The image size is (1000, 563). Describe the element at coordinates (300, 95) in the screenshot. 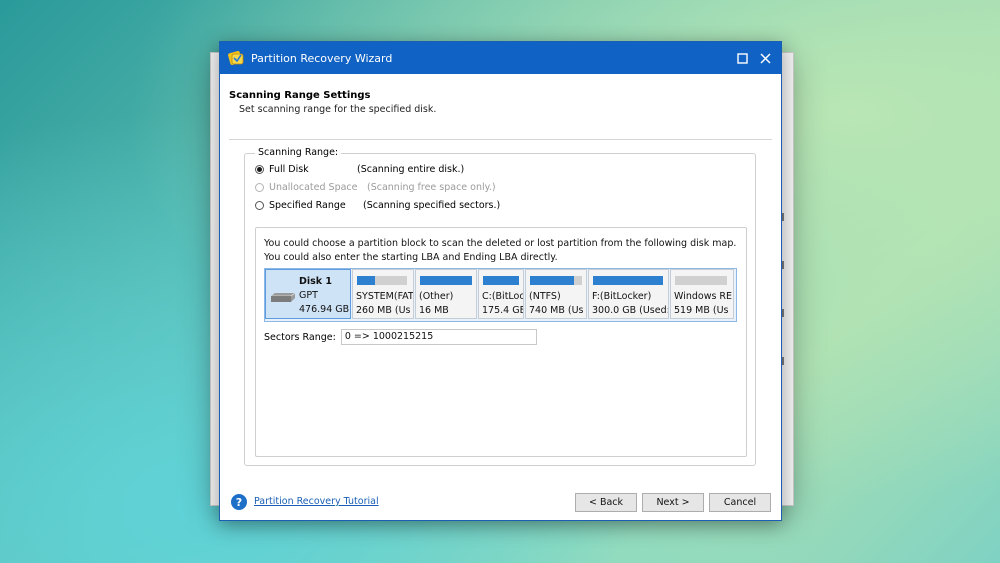

I see `page-title: Scanning Range Settings` at that location.